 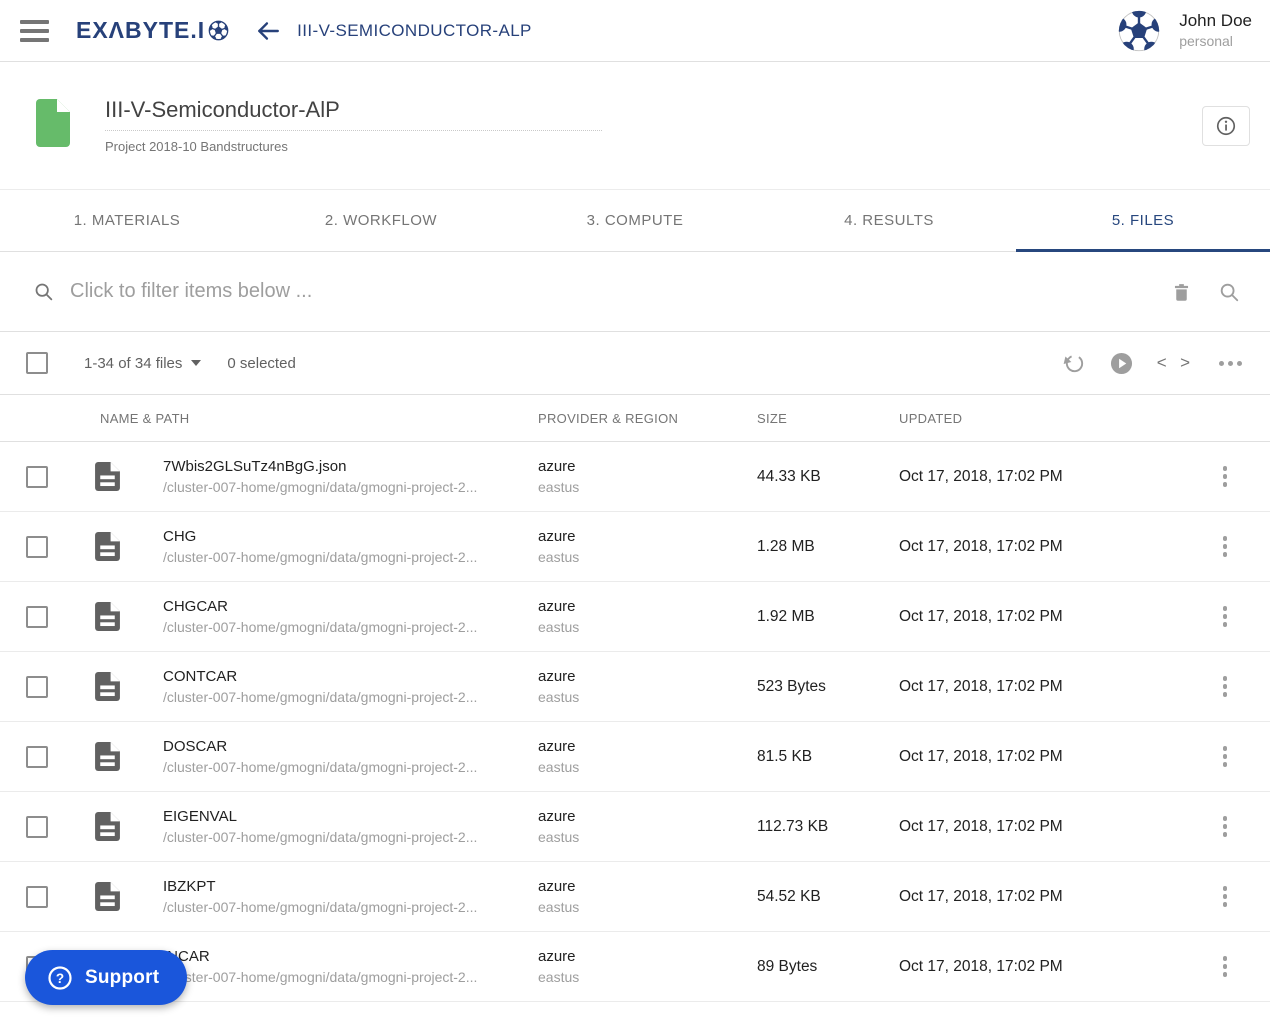 I want to click on tab-results: 4. RESULTS, so click(x=889, y=220).